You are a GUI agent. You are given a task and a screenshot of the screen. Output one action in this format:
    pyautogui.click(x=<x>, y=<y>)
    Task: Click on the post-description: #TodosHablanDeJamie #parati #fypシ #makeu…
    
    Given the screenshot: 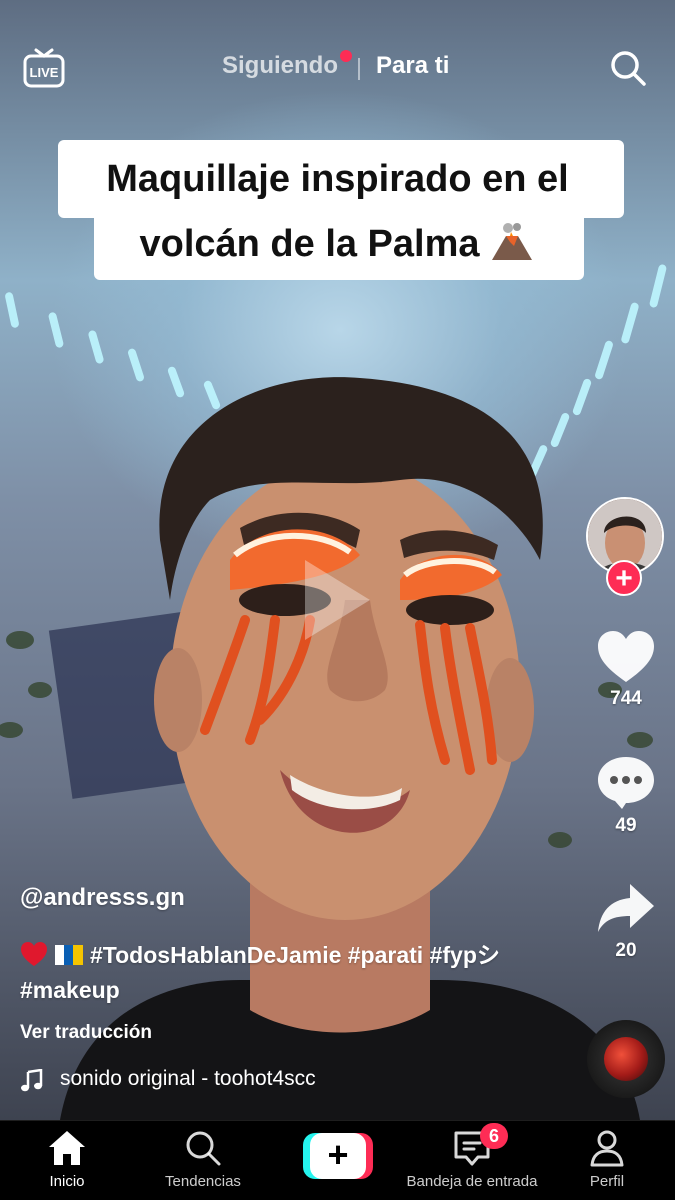 What is the action you would take?
    pyautogui.click(x=280, y=973)
    